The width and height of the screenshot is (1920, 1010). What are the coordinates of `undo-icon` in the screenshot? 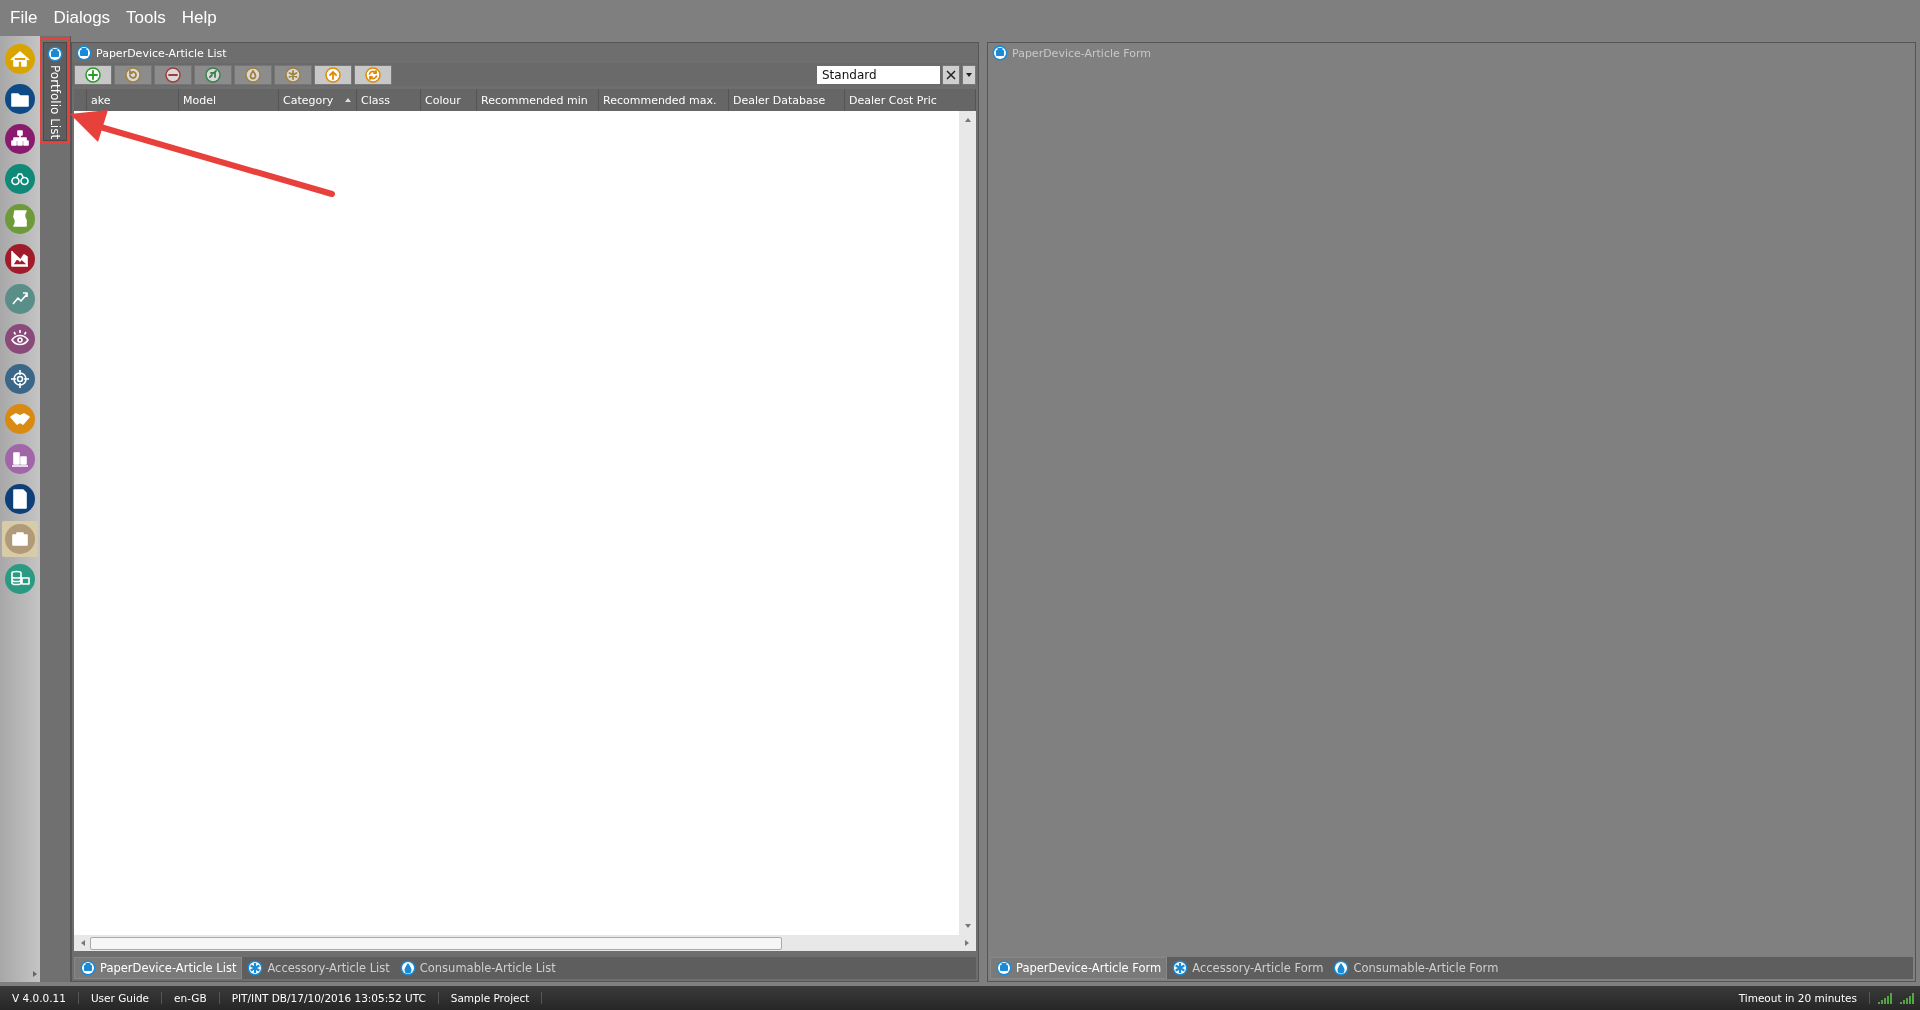 It's located at (133, 74).